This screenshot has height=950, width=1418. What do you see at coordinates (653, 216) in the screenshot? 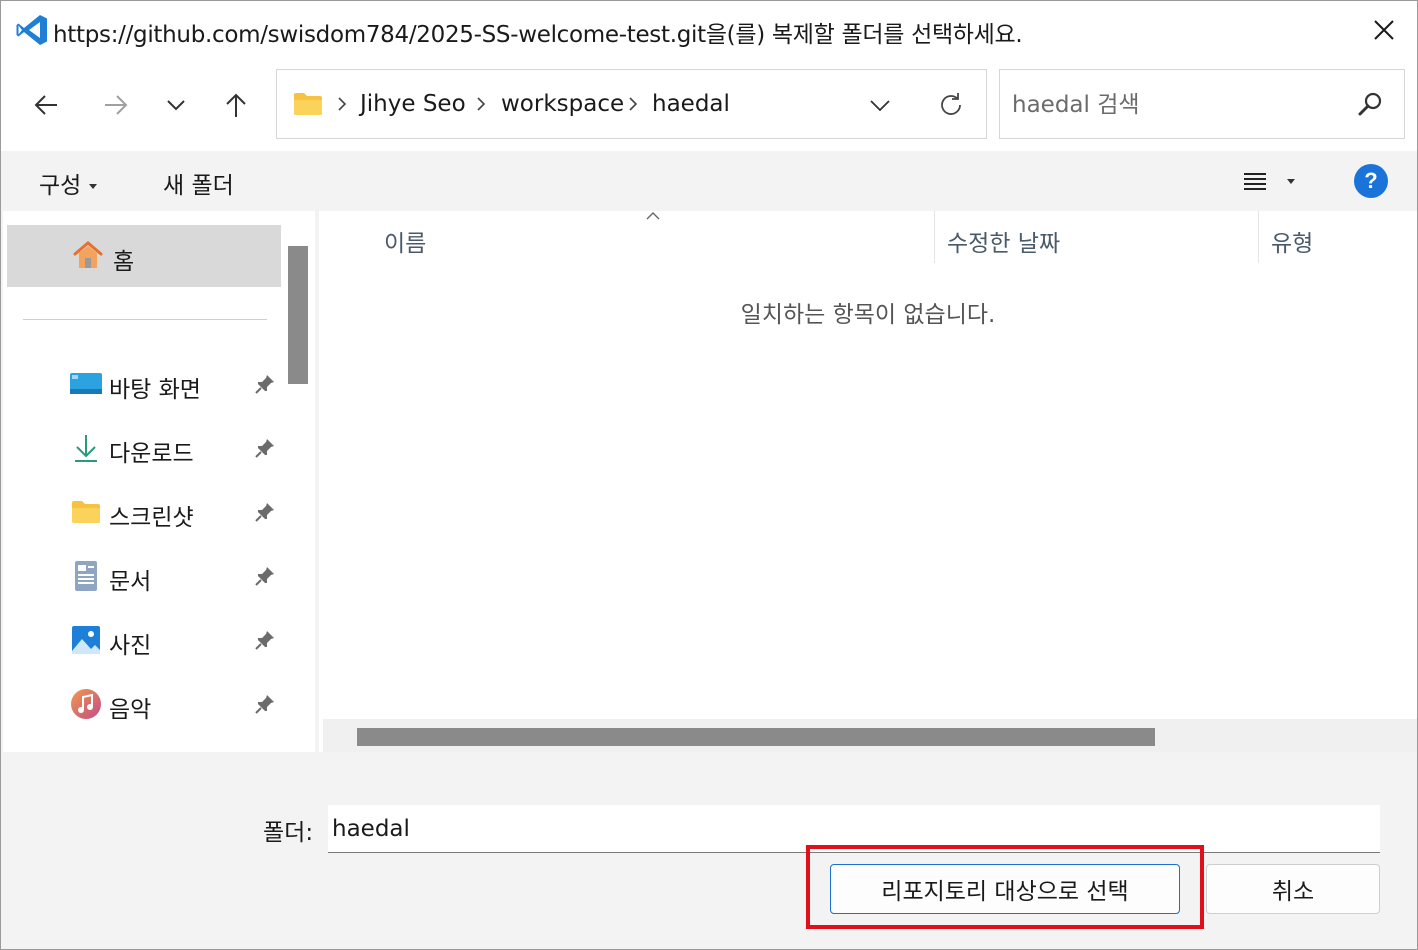
I see `sort-ascending-icon` at bounding box center [653, 216].